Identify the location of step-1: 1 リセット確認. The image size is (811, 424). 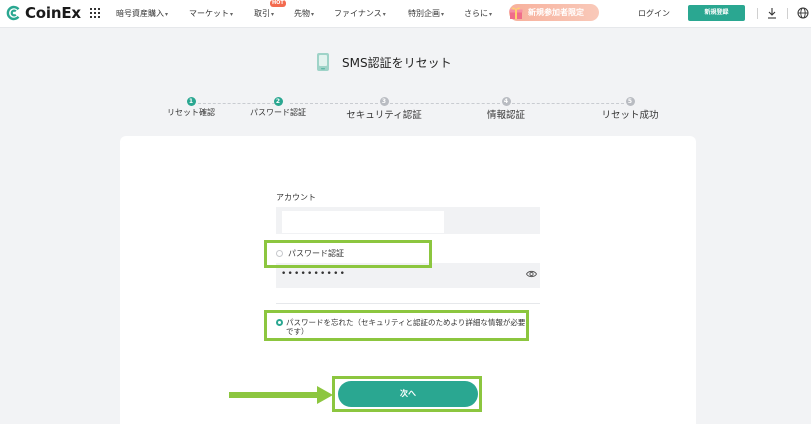
(191, 107).